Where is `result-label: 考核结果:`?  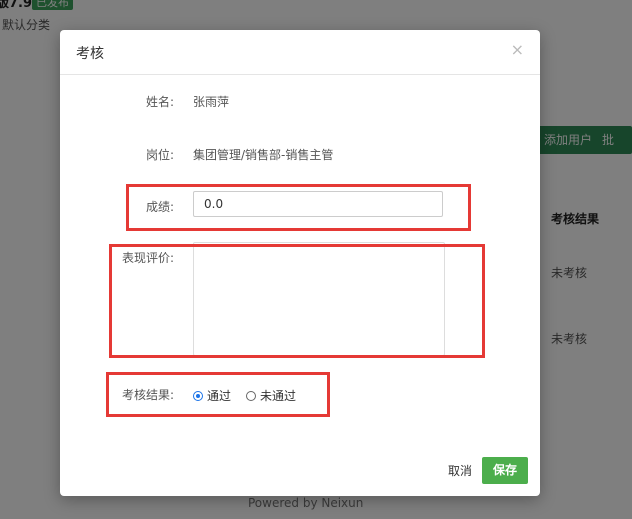 result-label: 考核结果: is located at coordinates (148, 395).